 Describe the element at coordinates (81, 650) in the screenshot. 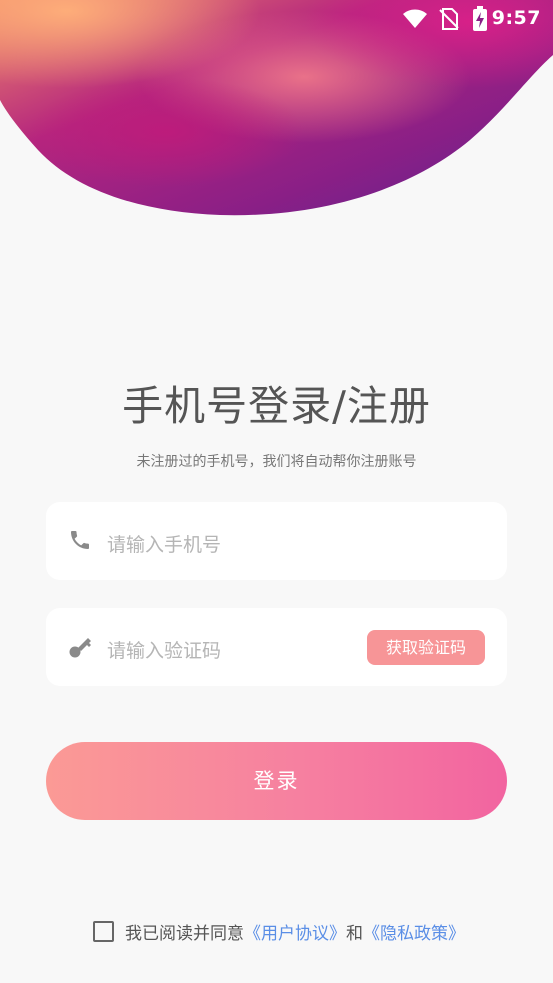

I see `key-icon` at that location.